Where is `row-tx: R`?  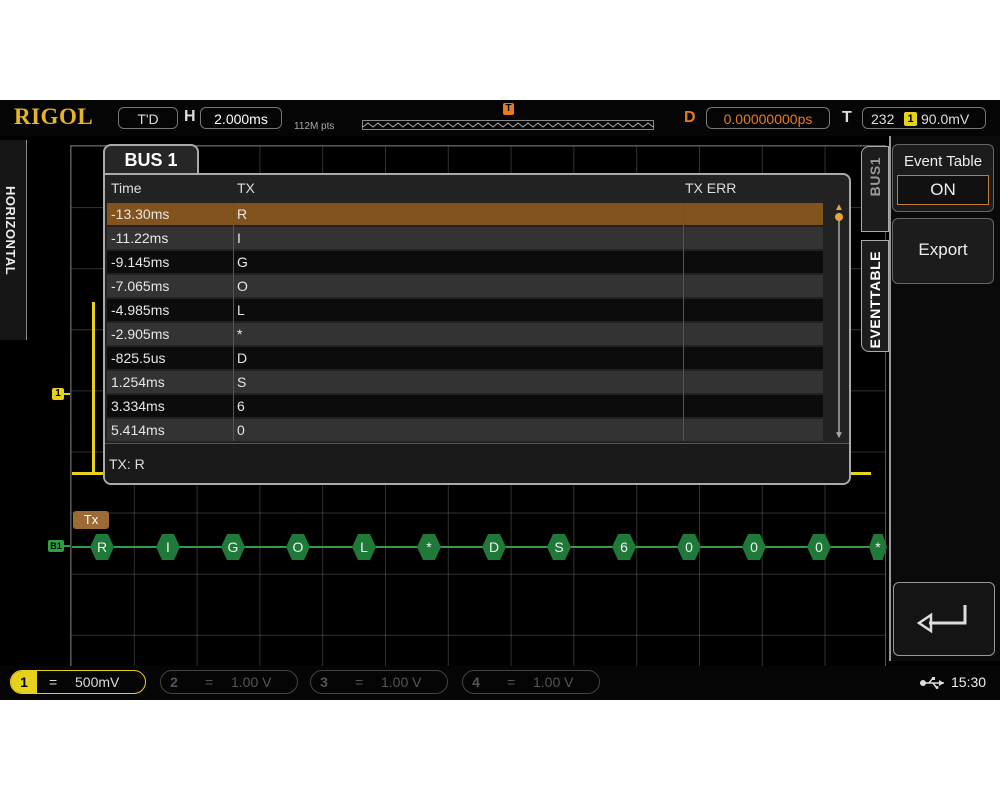 row-tx: R is located at coordinates (242, 214).